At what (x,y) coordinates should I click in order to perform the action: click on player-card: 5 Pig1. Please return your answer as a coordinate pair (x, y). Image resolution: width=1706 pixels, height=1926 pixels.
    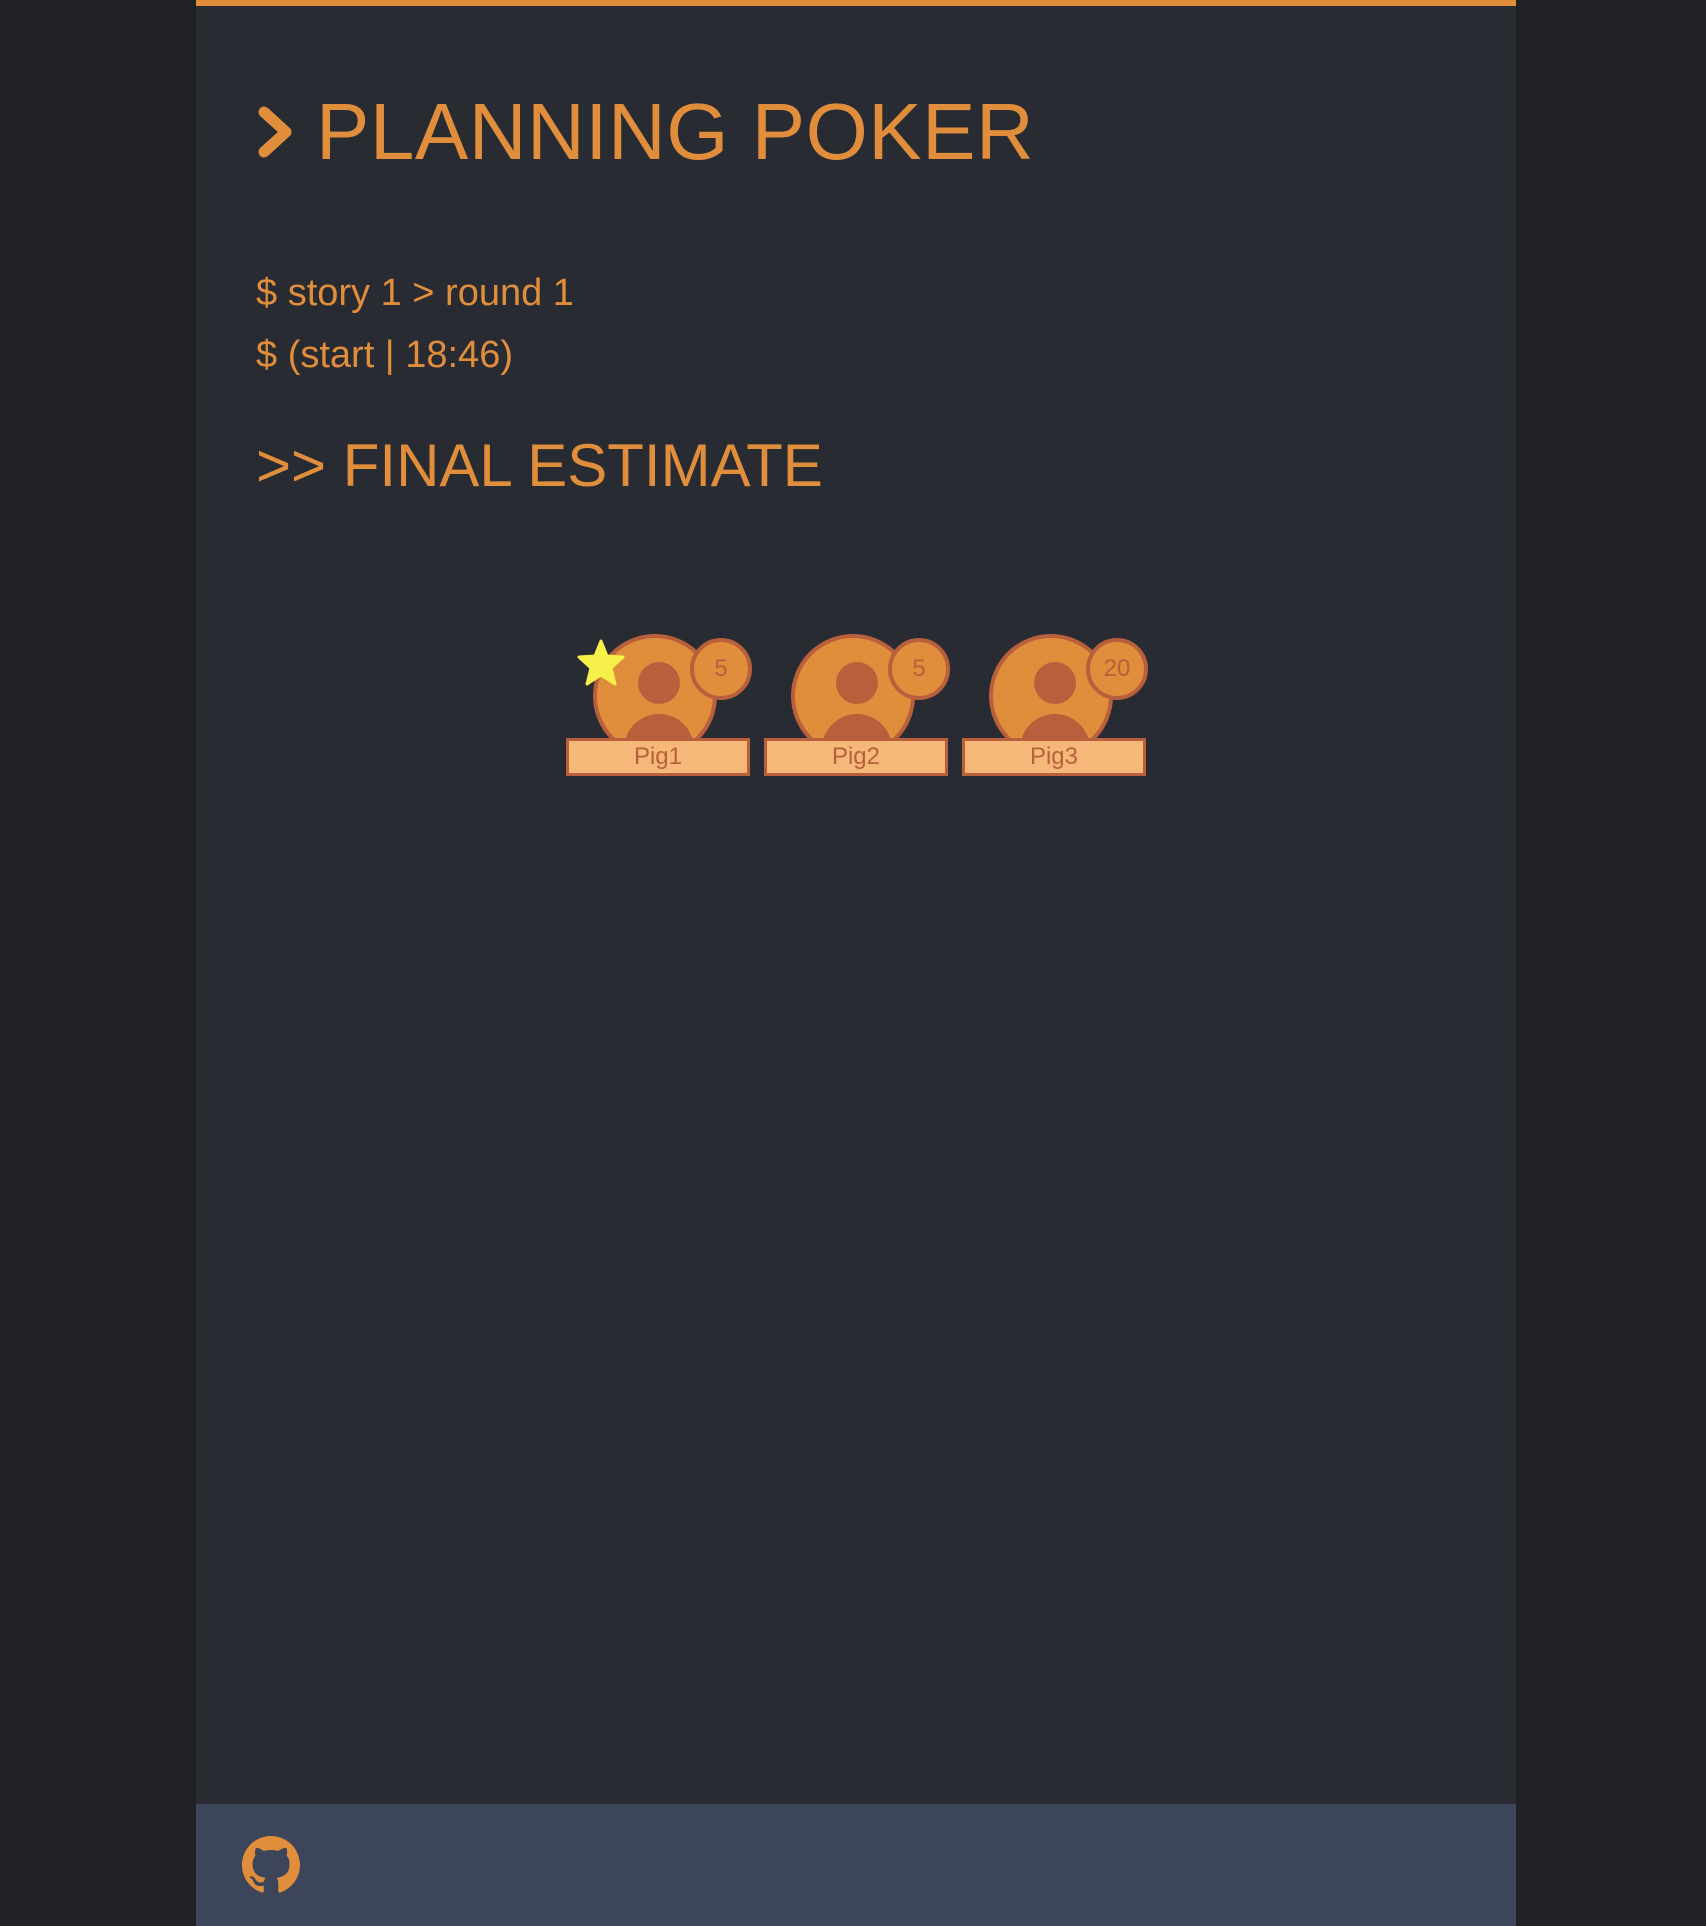
    Looking at the image, I should click on (659, 705).